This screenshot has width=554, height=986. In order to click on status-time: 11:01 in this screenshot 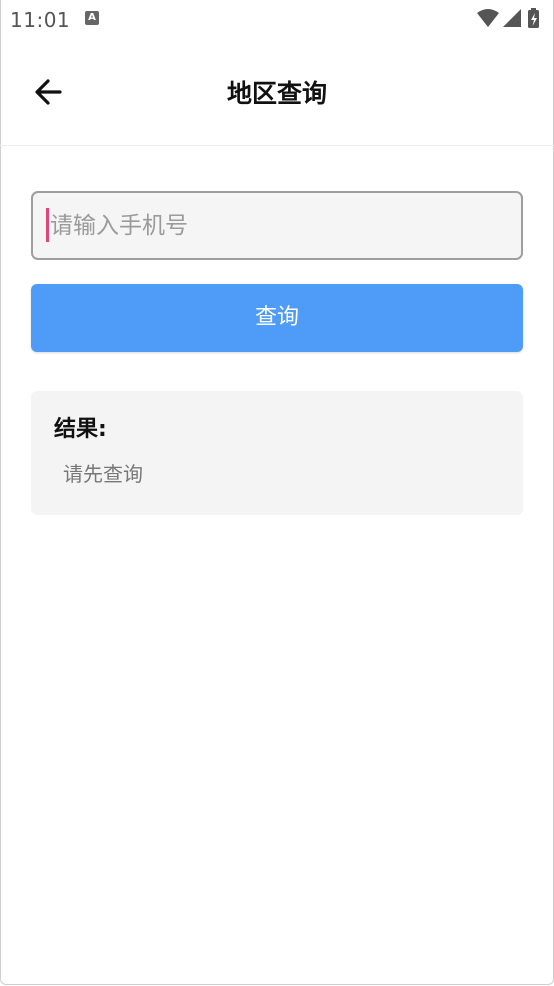, I will do `click(40, 20)`.